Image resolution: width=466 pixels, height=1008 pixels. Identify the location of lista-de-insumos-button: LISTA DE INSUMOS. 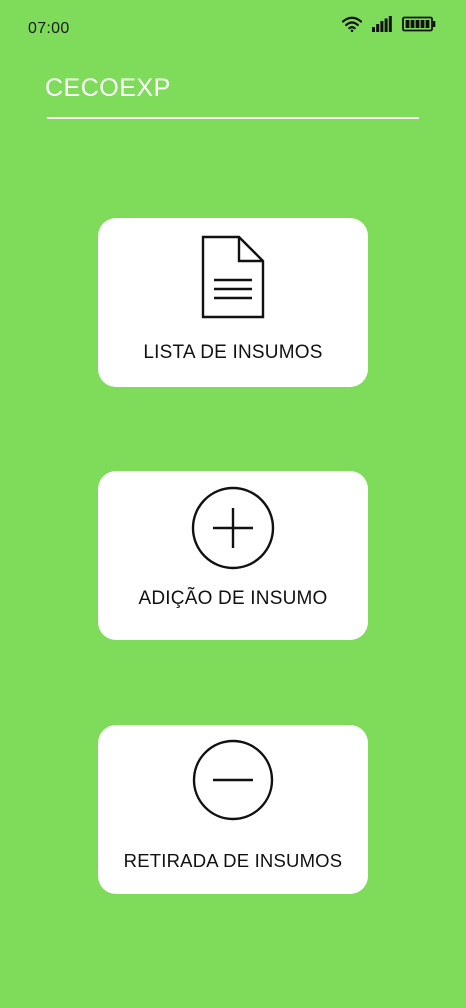
(233, 302).